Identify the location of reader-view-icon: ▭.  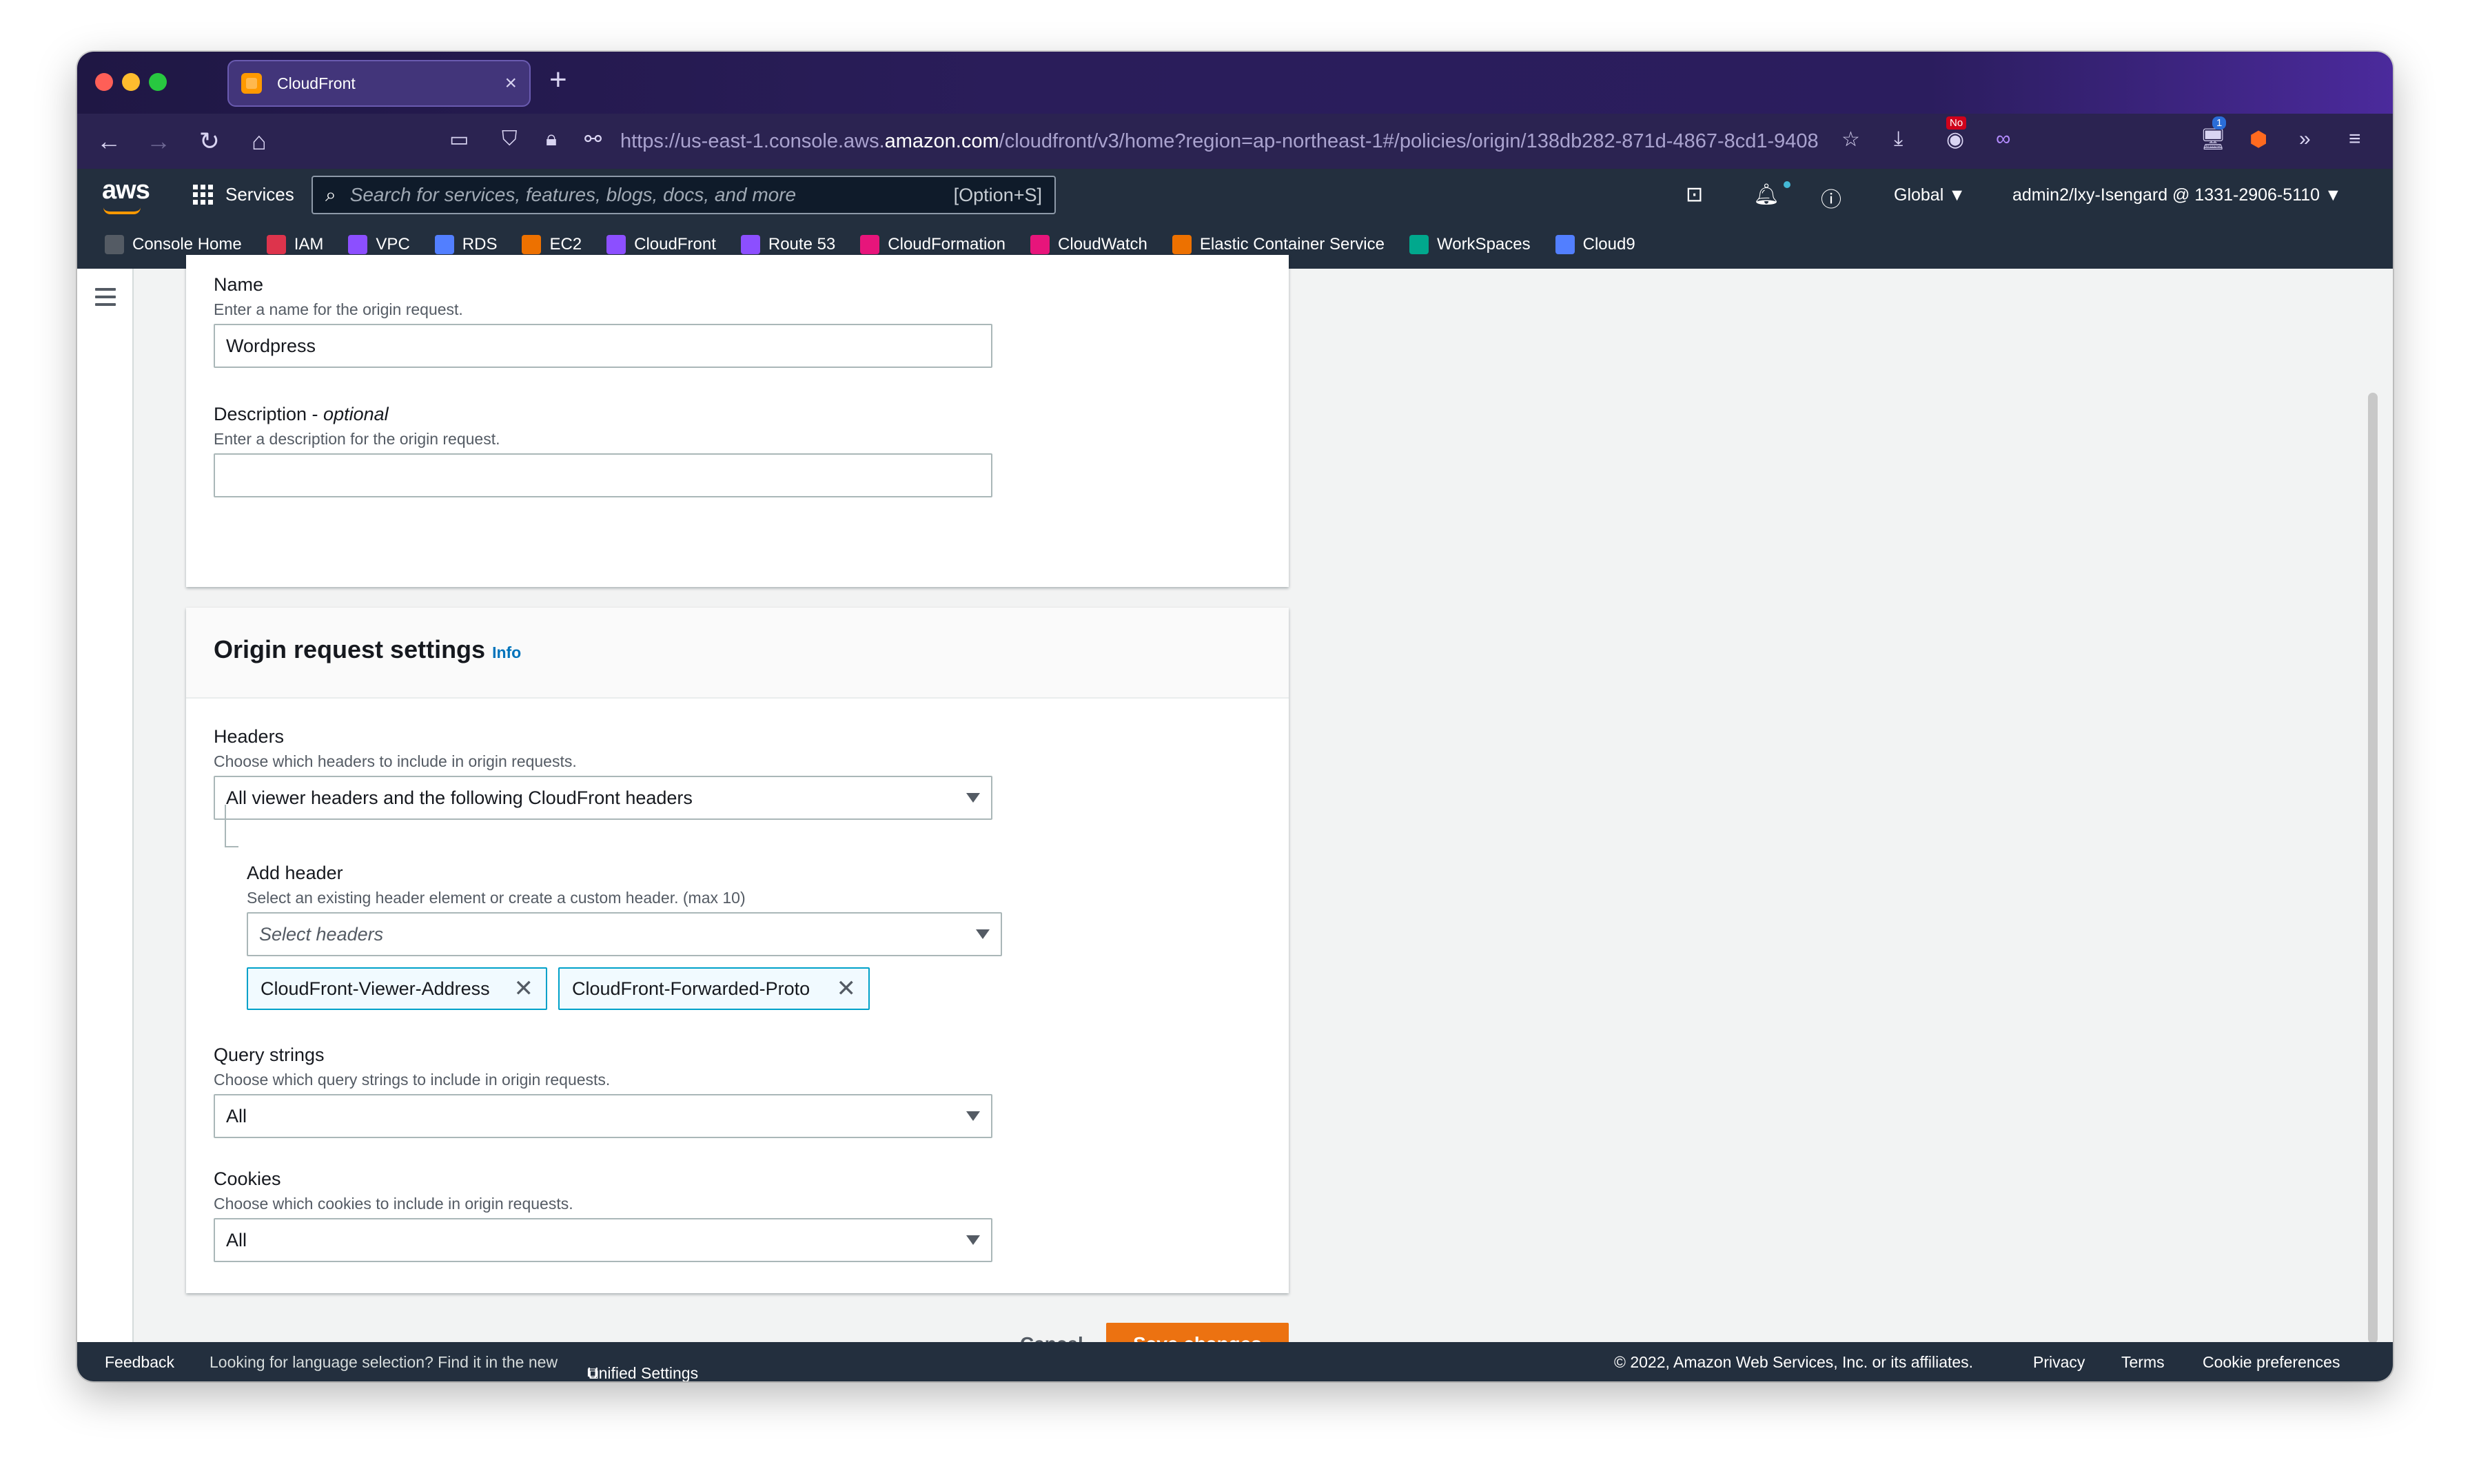
(459, 139).